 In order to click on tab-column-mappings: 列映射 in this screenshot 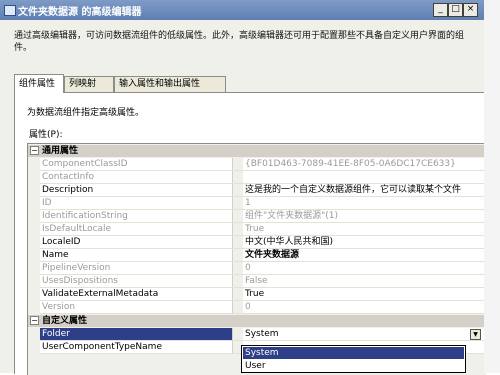, I will do `click(89, 84)`.